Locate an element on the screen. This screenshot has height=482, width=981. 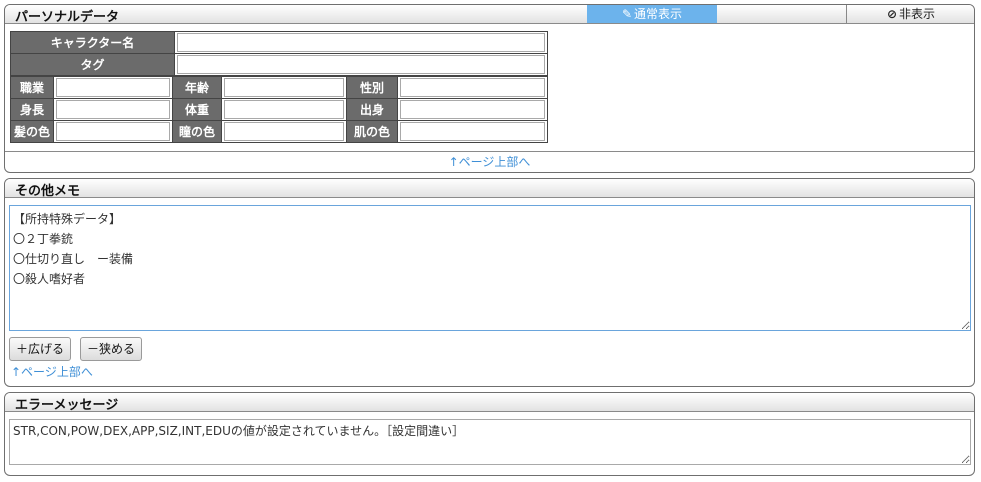
table-row: タグ is located at coordinates (279, 64).